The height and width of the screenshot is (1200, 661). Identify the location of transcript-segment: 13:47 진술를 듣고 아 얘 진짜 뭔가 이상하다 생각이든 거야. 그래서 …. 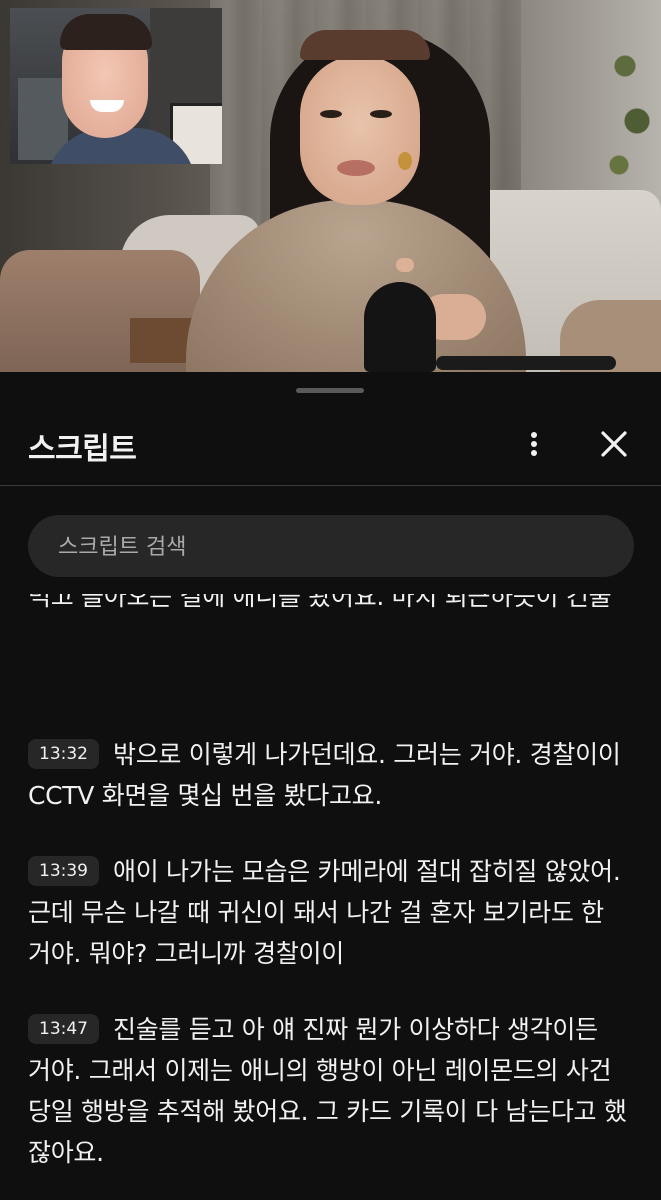
(328, 1091).